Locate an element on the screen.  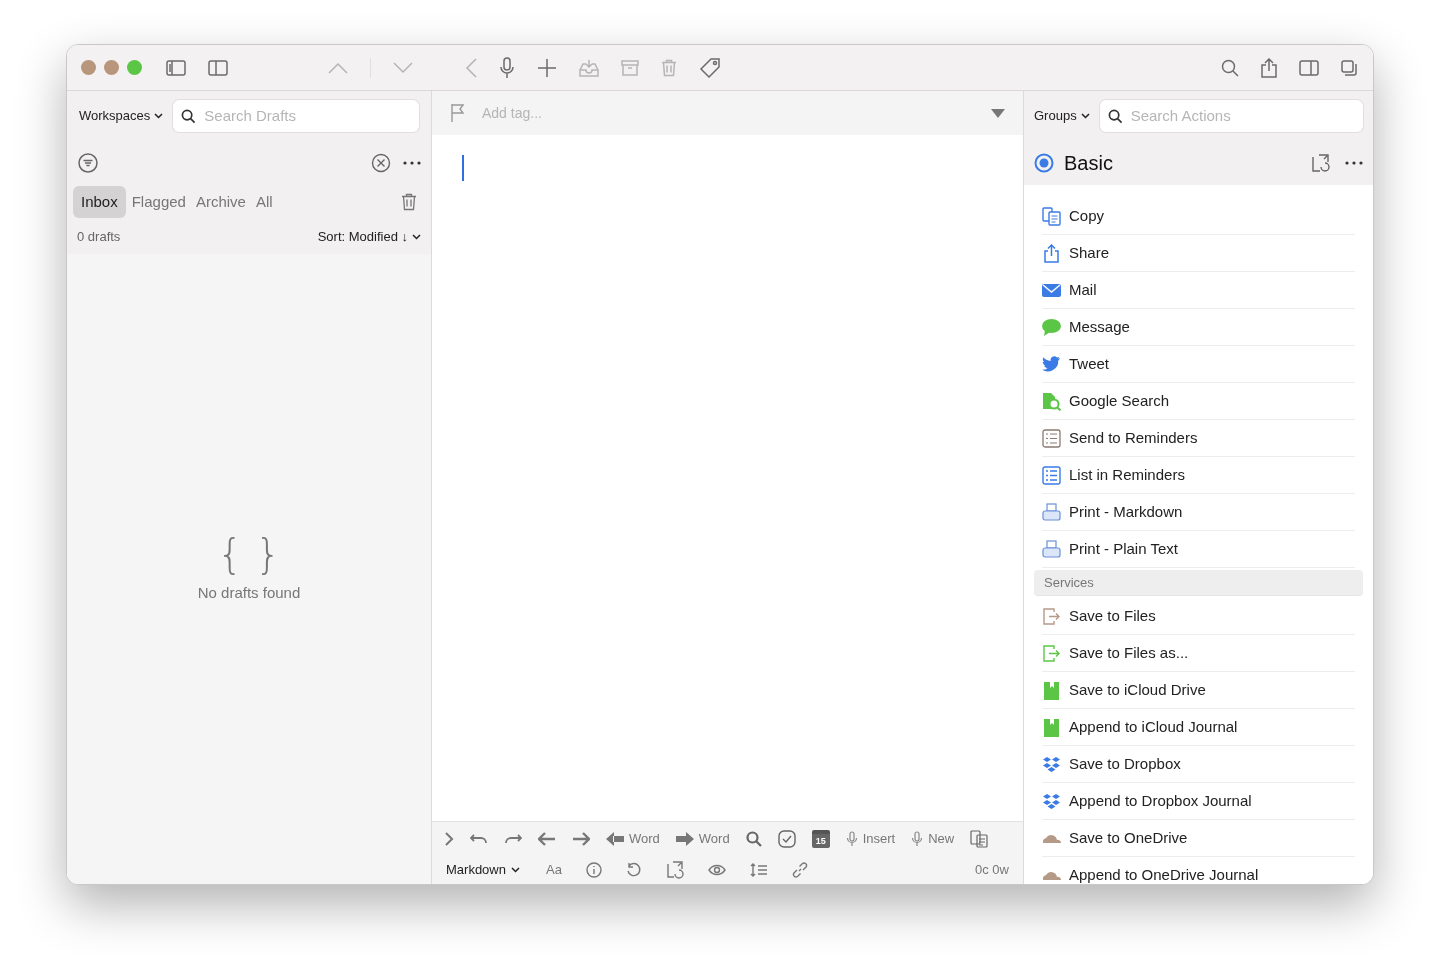
section-header: Services is located at coordinates (1198, 583).